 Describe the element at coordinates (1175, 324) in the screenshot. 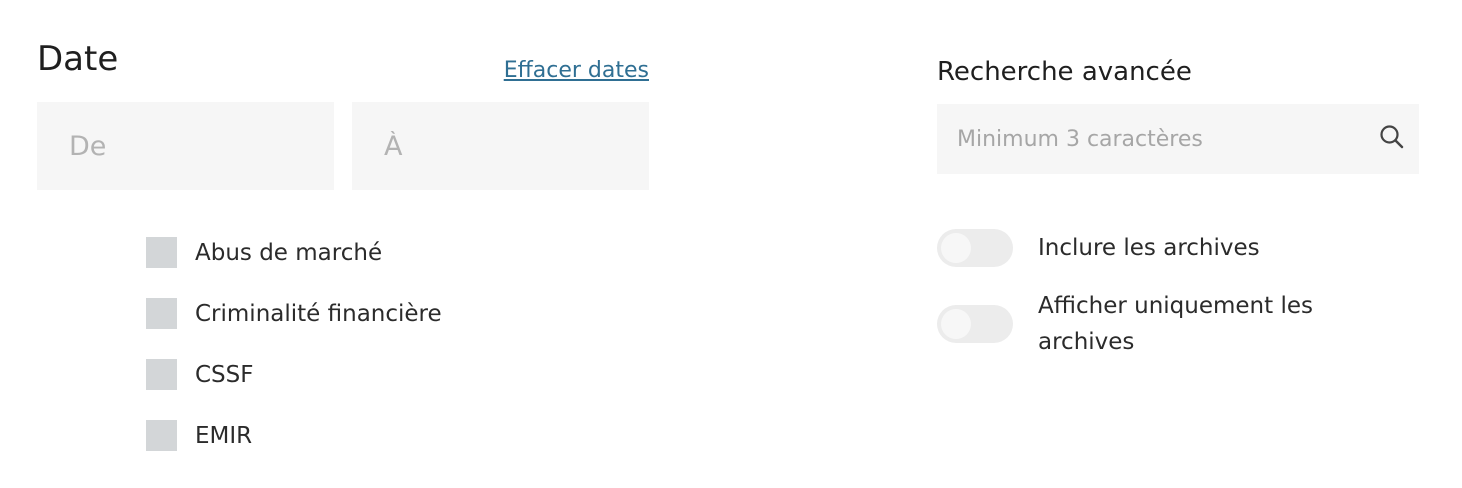

I see `only-archives-label: Afficher uniquement les archives` at that location.